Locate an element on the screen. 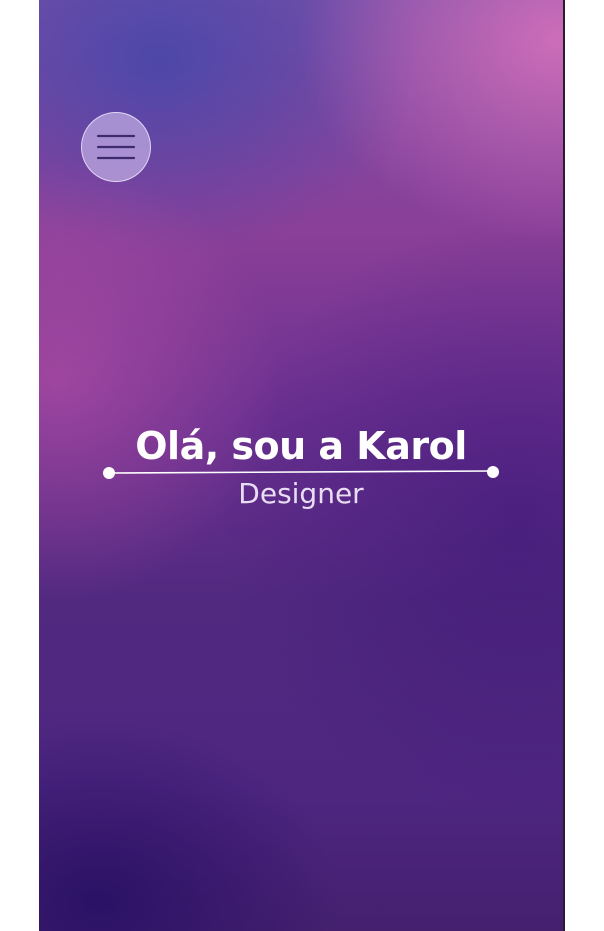 Image resolution: width=604 pixels, height=931 pixels. hero-section: Olá, sou a Karol Designer is located at coordinates (301, 470).